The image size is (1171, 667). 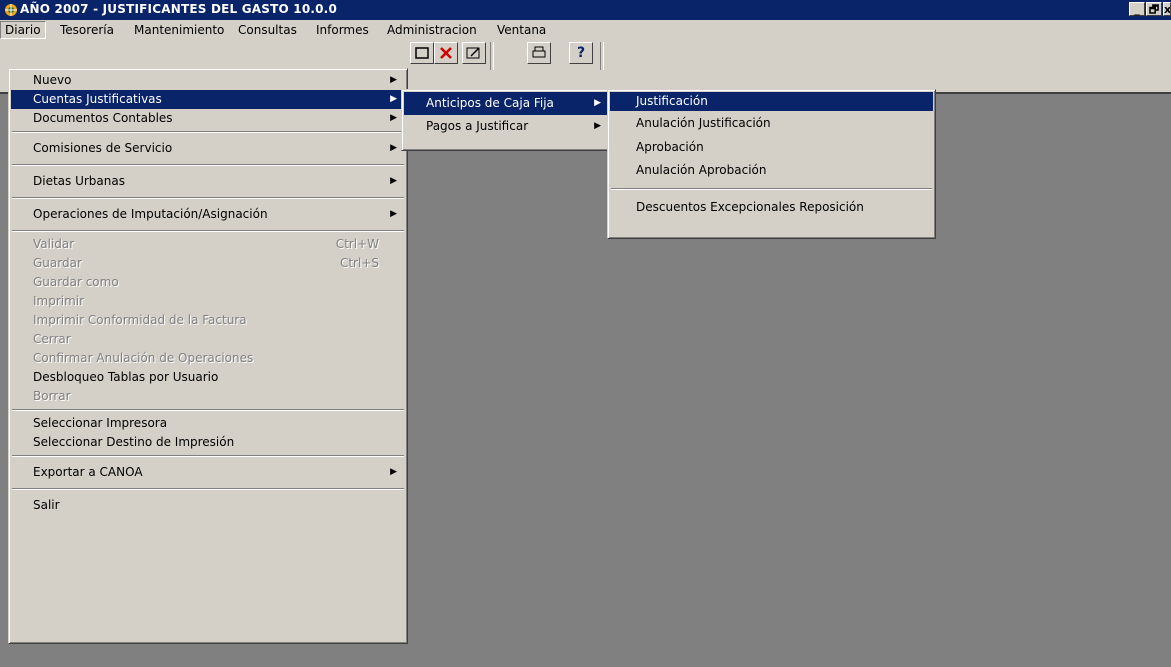 What do you see at coordinates (88, 472) in the screenshot?
I see `menu-item-label: Exportar a CANOA` at bounding box center [88, 472].